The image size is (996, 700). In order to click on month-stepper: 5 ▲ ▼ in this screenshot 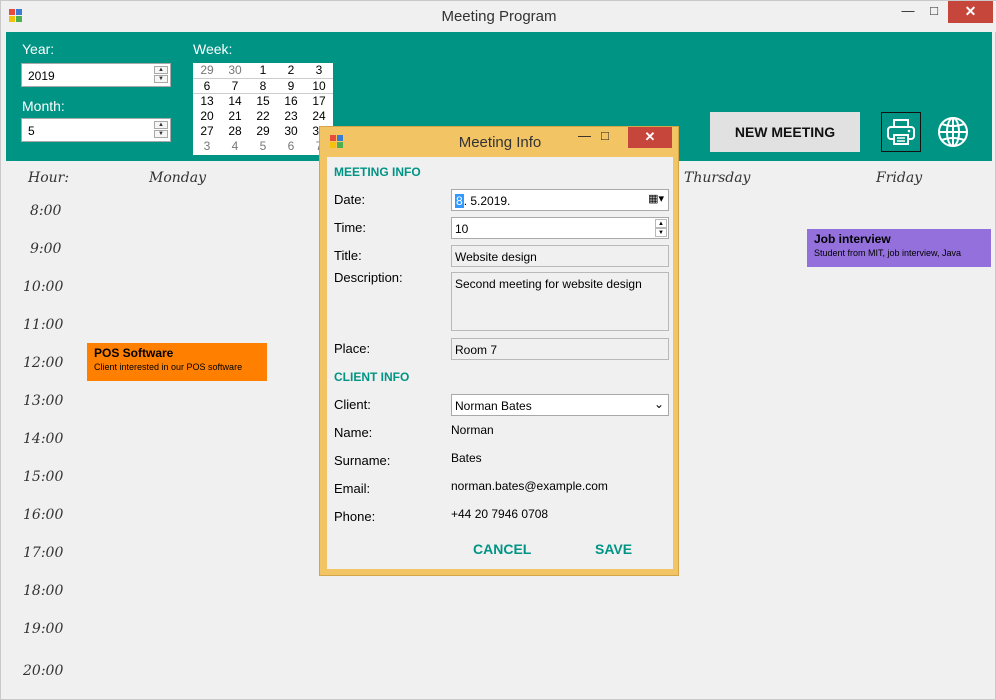, I will do `click(96, 130)`.